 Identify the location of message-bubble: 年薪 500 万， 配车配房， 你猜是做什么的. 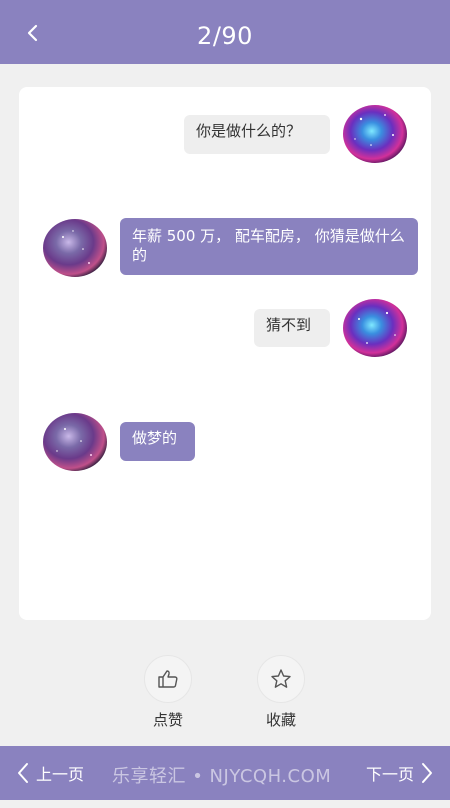
(269, 246).